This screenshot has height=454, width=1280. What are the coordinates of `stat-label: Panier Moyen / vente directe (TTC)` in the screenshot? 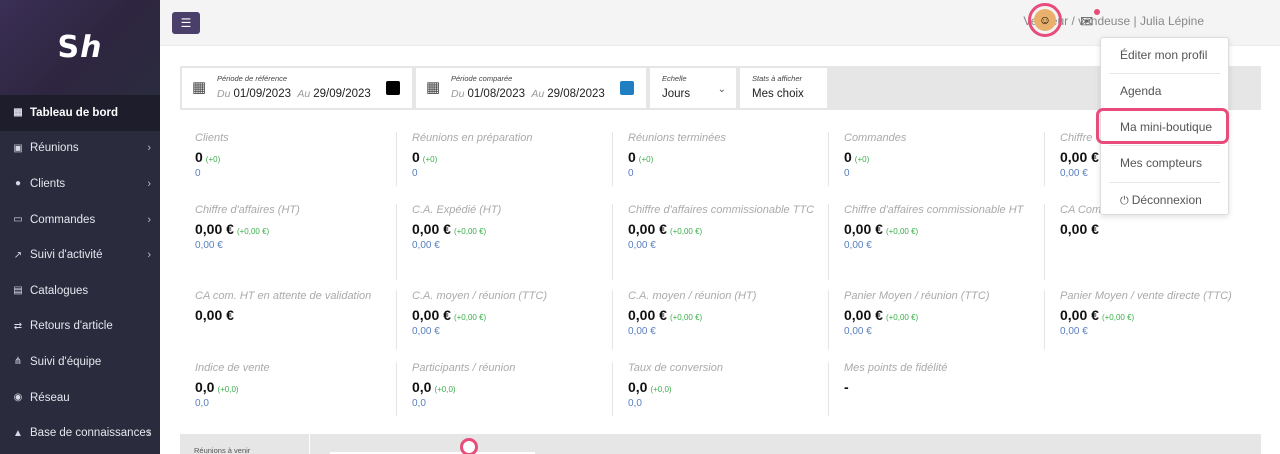 It's located at (1146, 296).